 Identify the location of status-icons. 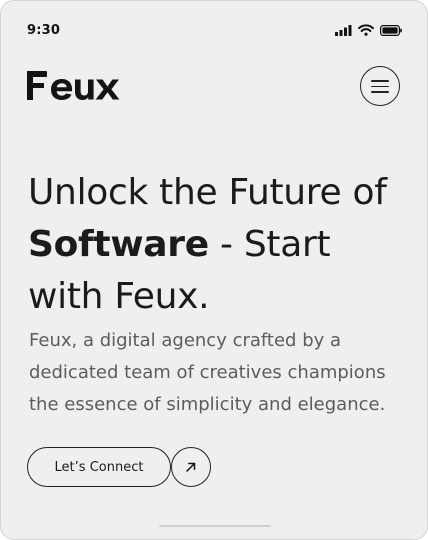
(368, 30).